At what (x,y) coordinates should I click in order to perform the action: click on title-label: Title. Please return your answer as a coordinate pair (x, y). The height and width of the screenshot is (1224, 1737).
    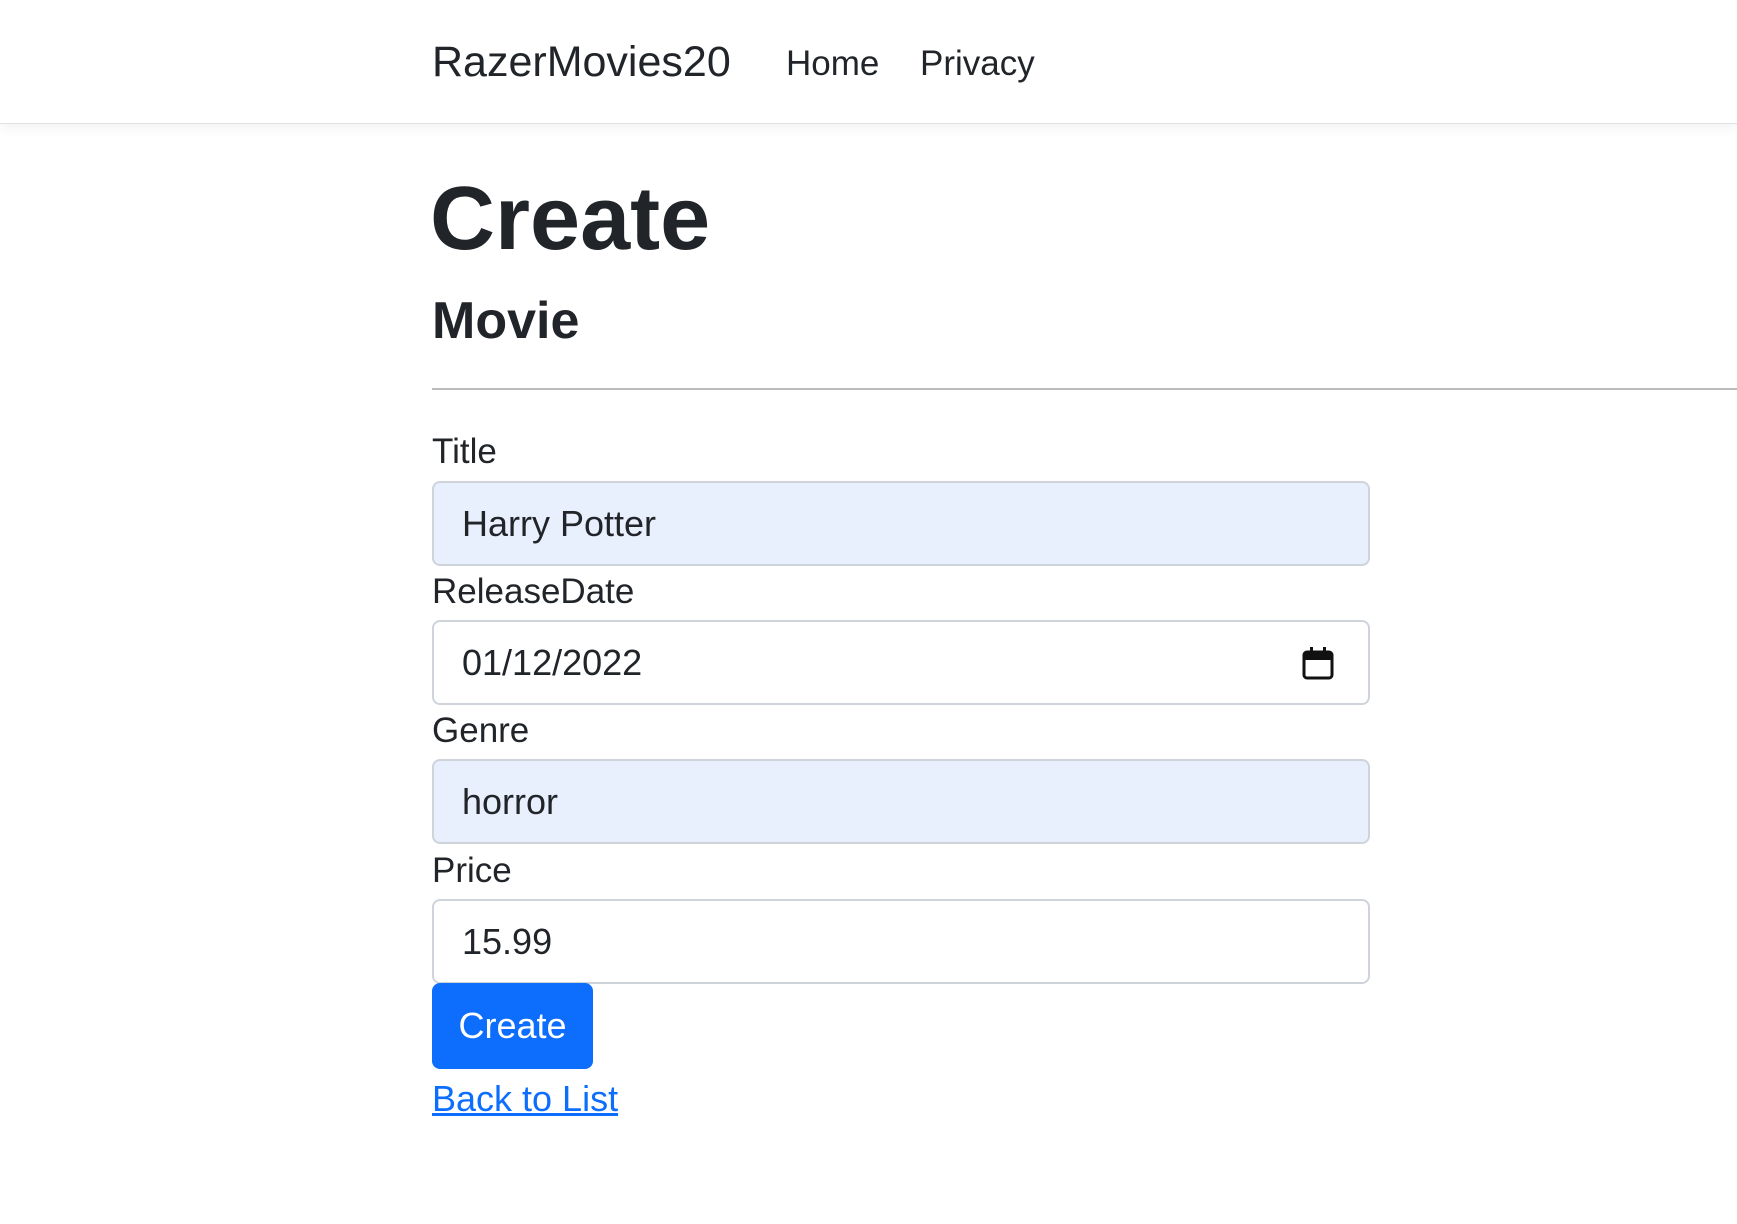
    Looking at the image, I should click on (464, 451).